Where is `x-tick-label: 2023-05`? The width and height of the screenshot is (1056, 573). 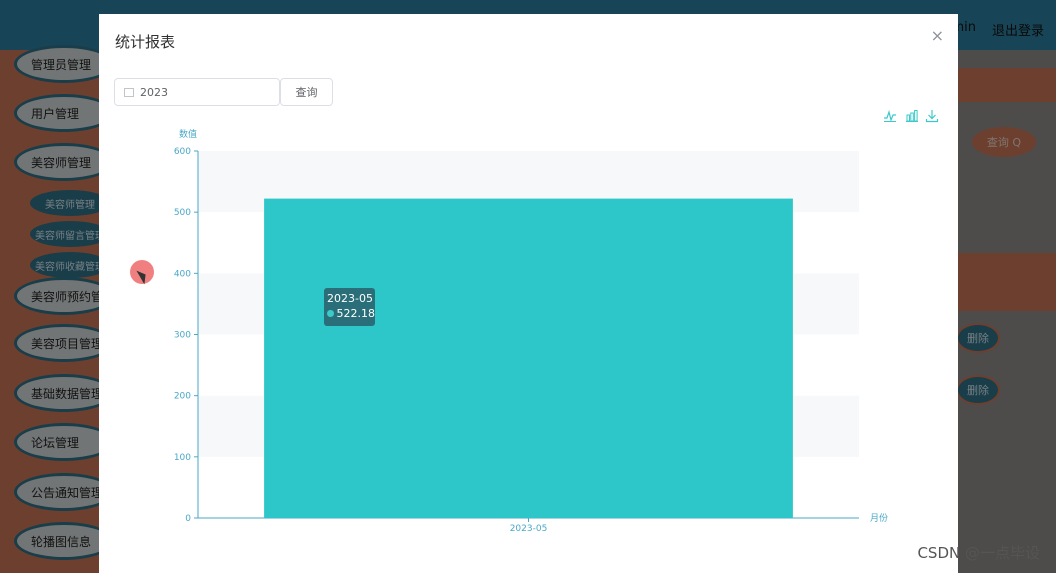
x-tick-label: 2023-05 is located at coordinates (529, 529).